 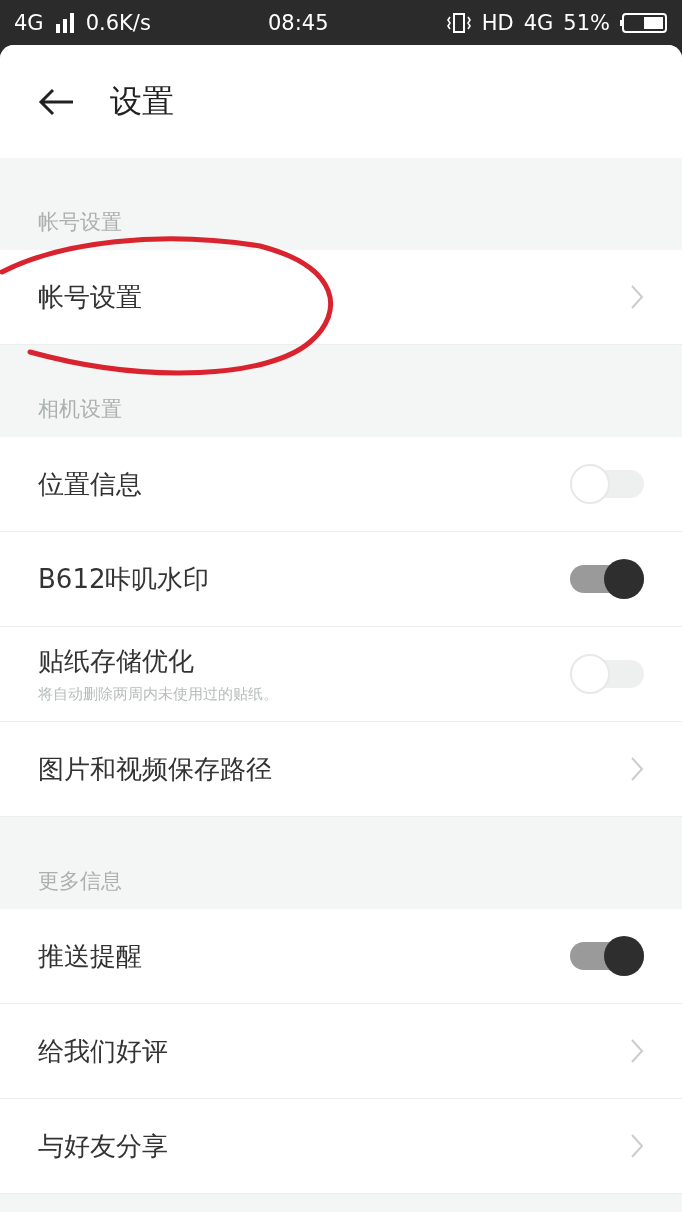 I want to click on settings-row: 与好友分享, so click(x=341, y=1146).